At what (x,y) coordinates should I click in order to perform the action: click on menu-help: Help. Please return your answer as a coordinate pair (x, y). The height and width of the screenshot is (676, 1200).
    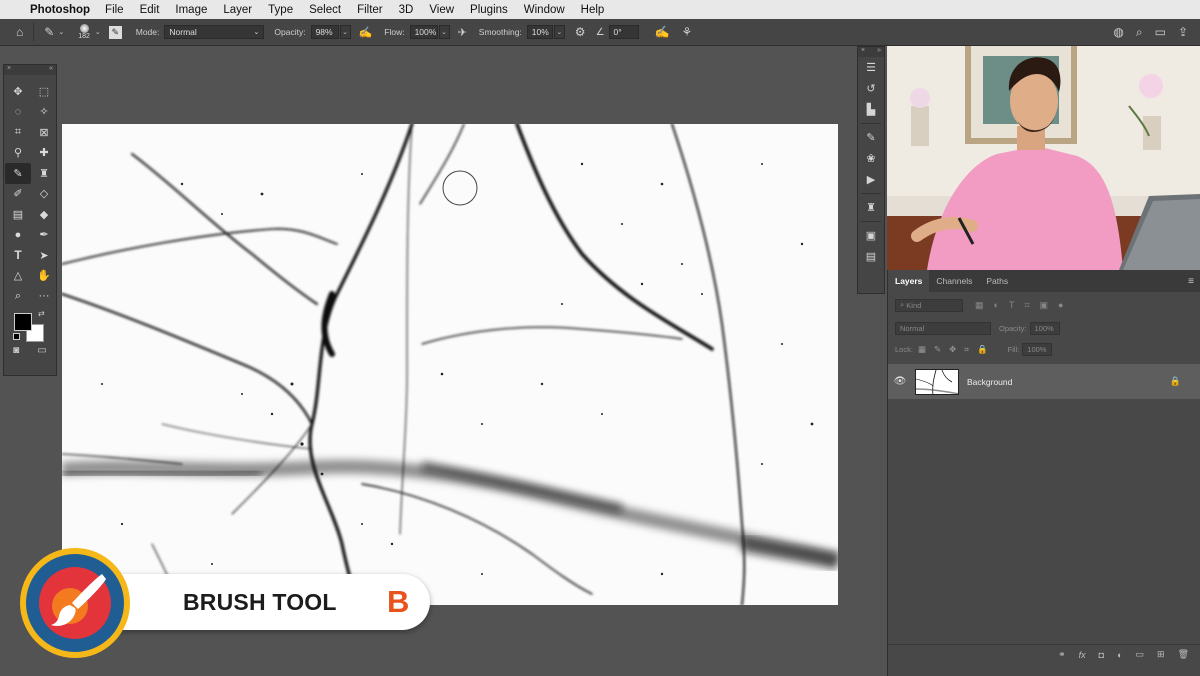
    Looking at the image, I should click on (593, 10).